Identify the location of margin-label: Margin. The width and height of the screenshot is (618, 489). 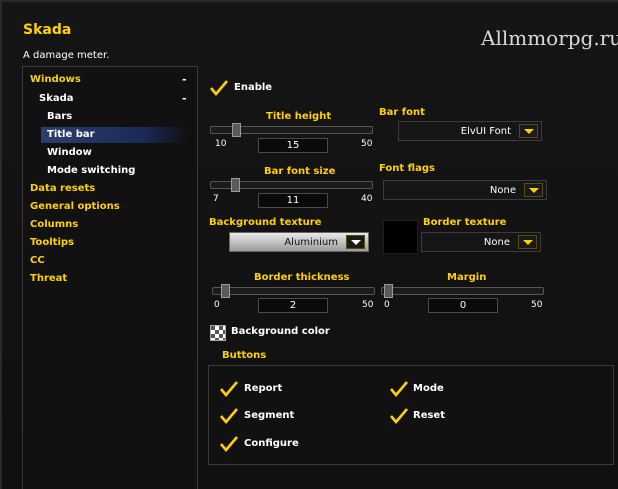
(467, 277).